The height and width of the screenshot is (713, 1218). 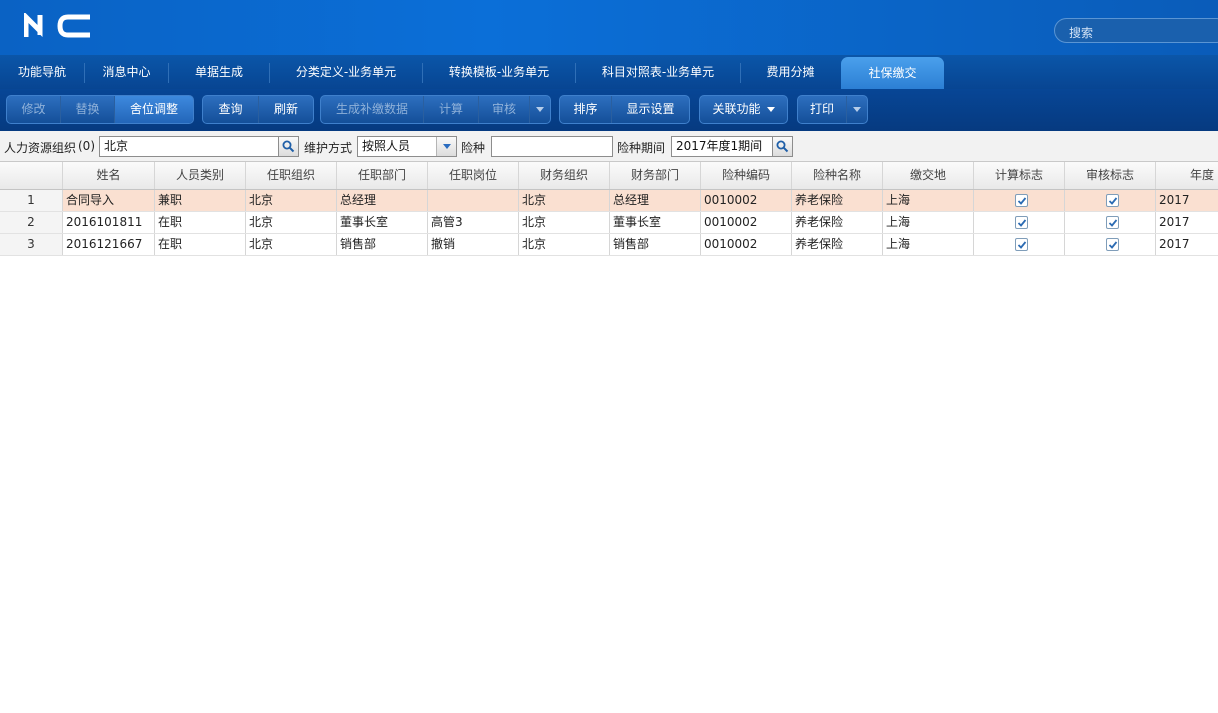 What do you see at coordinates (928, 175) in the screenshot?
I see `column-header: 缴交地` at bounding box center [928, 175].